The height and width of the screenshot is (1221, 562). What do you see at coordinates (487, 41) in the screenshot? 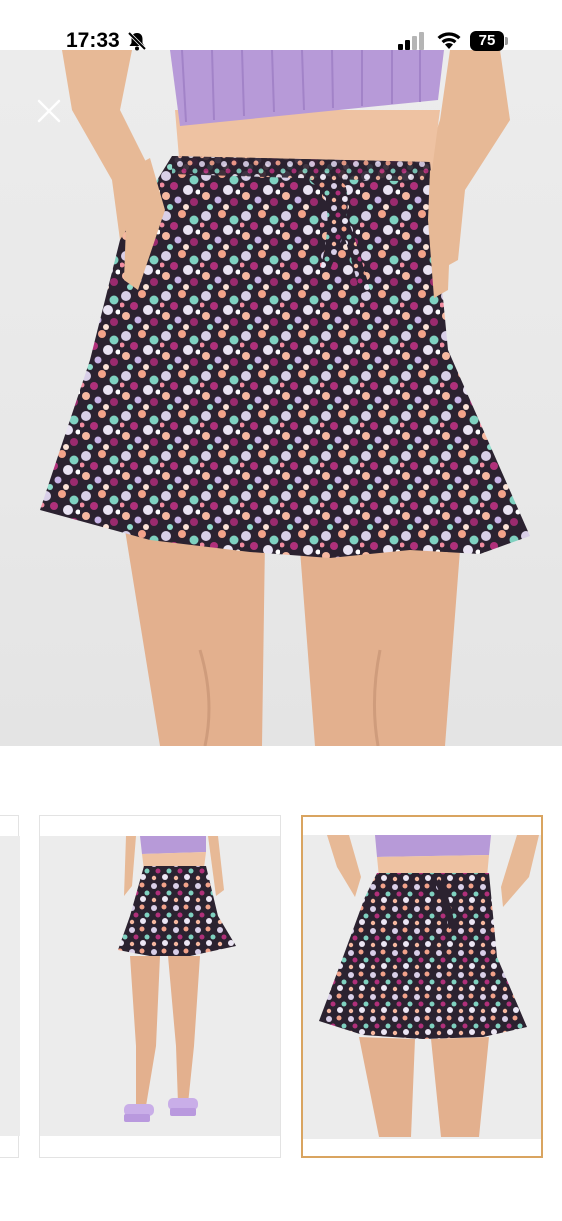
I see `battery-icon: 75` at bounding box center [487, 41].